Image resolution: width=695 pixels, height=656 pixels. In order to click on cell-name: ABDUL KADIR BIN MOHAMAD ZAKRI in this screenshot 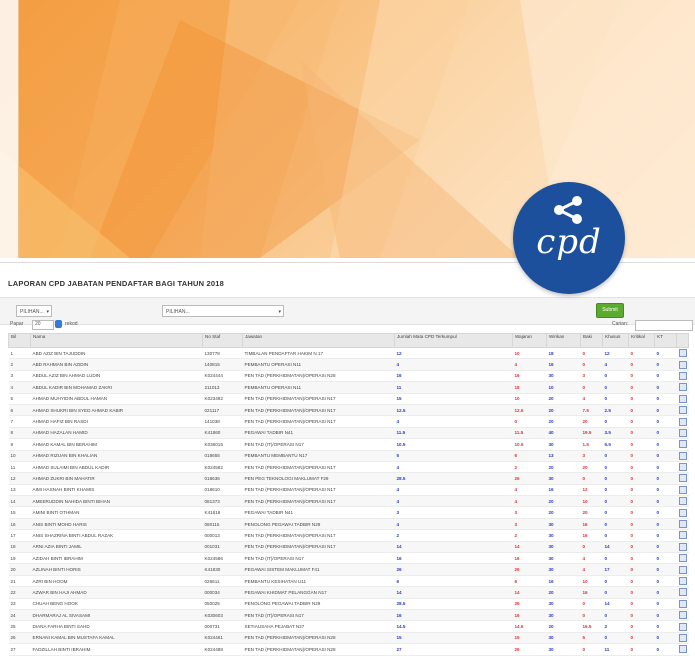, I will do `click(116, 387)`.